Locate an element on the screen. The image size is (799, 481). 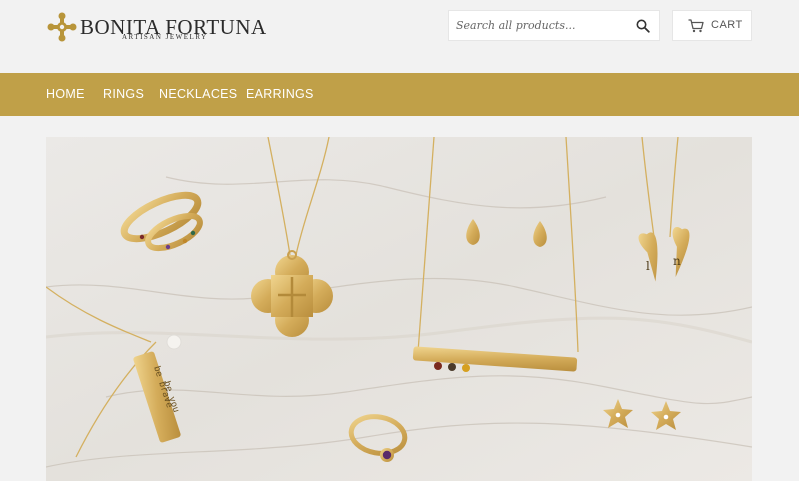
search-button is located at coordinates (643, 25).